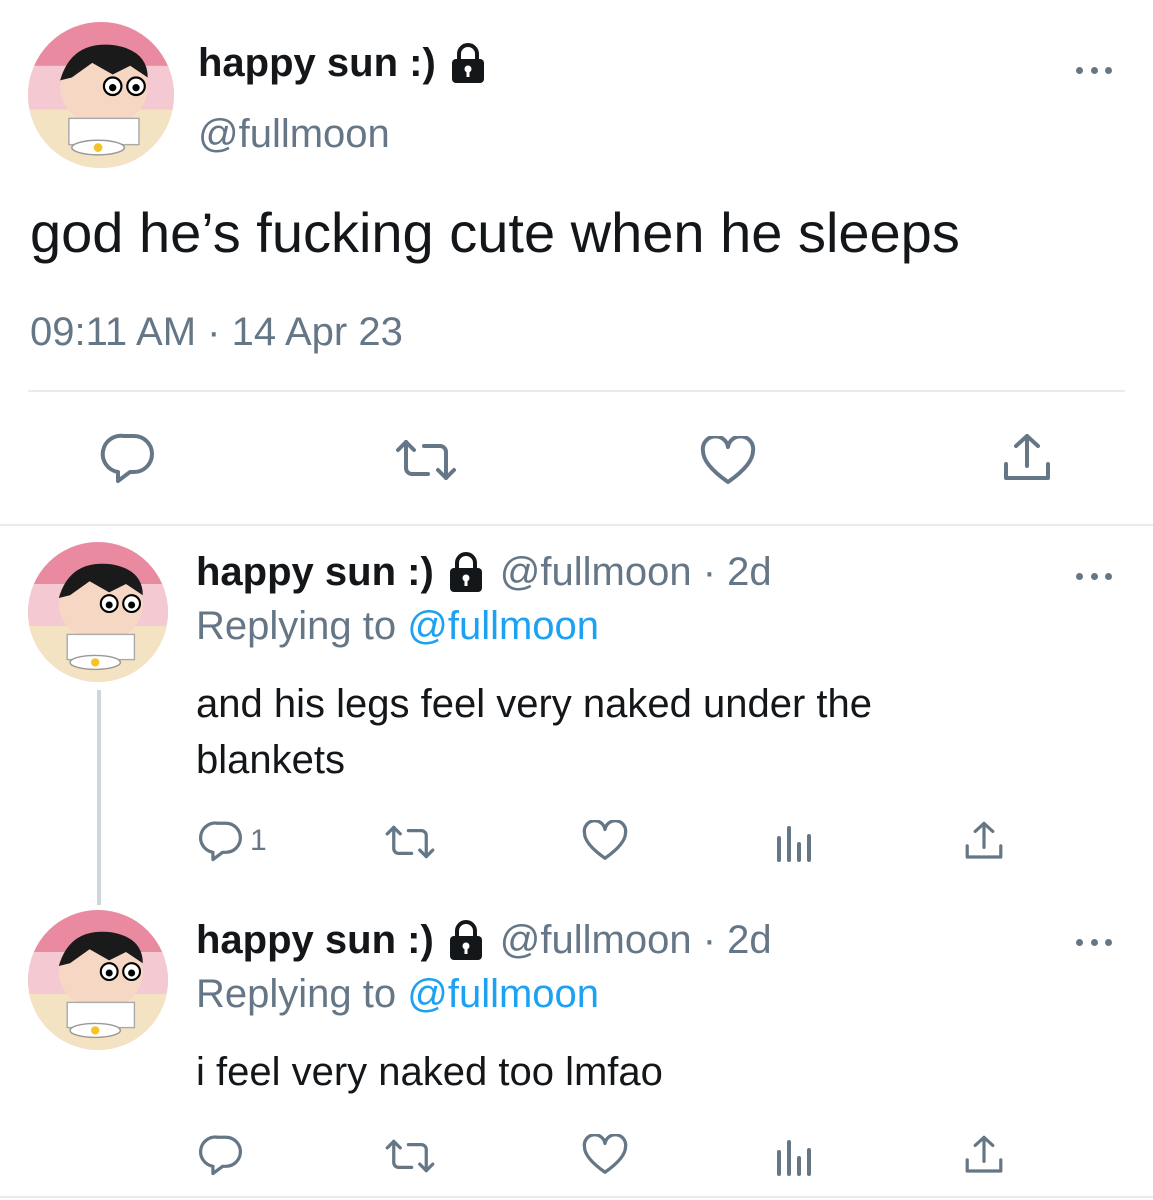  What do you see at coordinates (270, 760) in the screenshot?
I see `reply-text-line: blankets` at bounding box center [270, 760].